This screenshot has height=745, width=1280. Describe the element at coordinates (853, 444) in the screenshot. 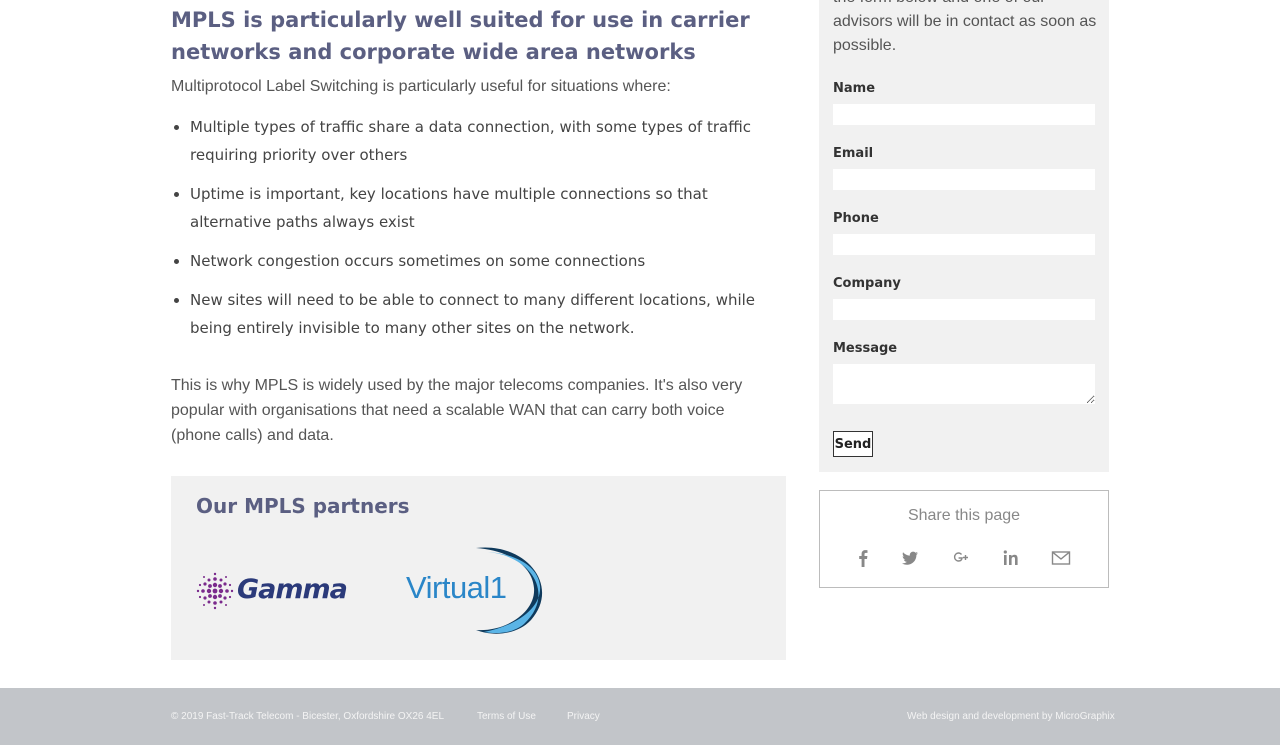

I see `send-button: Send` at that location.